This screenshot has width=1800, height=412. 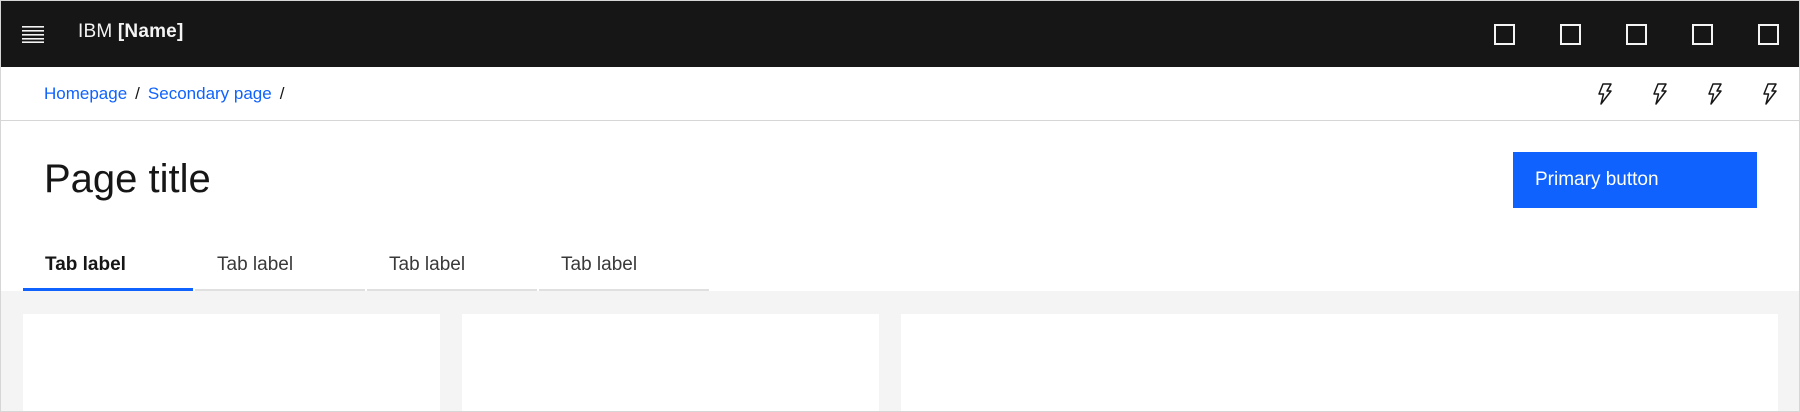 I want to click on hamburger-menu-icon, so click(x=33, y=34).